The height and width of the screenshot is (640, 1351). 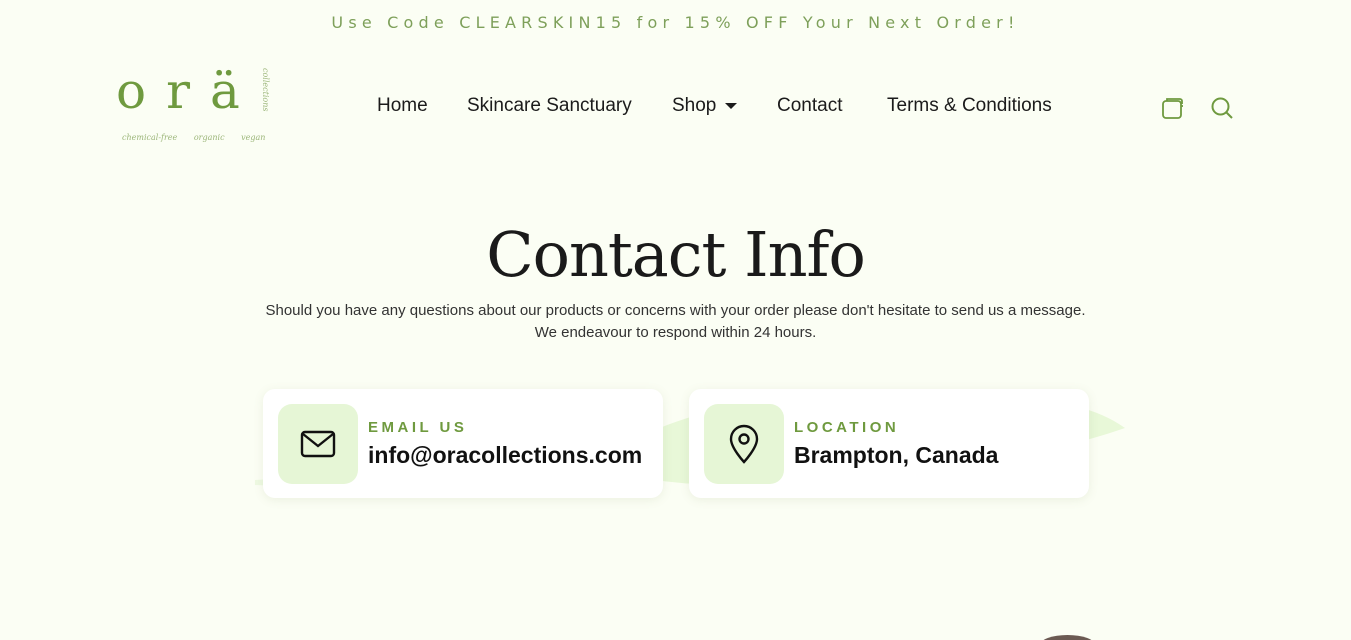 I want to click on nav-home: Home, so click(x=402, y=106).